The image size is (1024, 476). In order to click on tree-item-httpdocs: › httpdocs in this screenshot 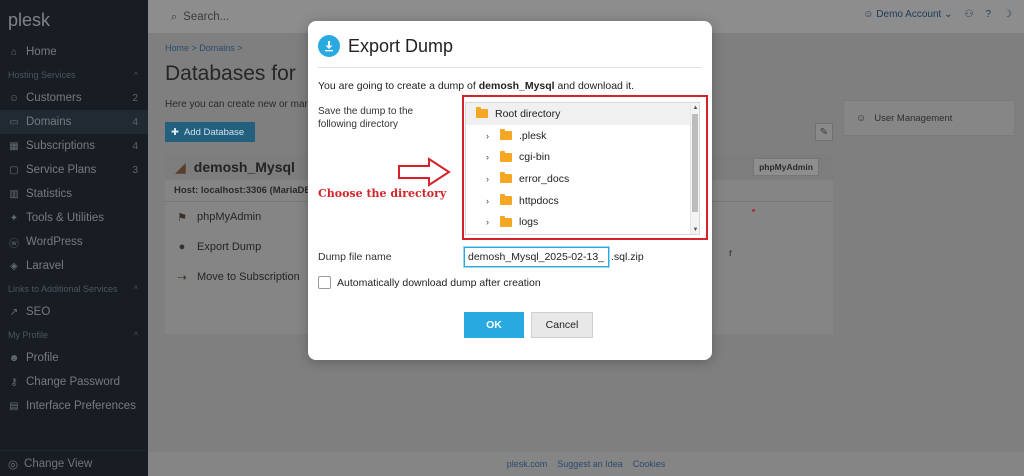, I will do `click(582, 201)`.